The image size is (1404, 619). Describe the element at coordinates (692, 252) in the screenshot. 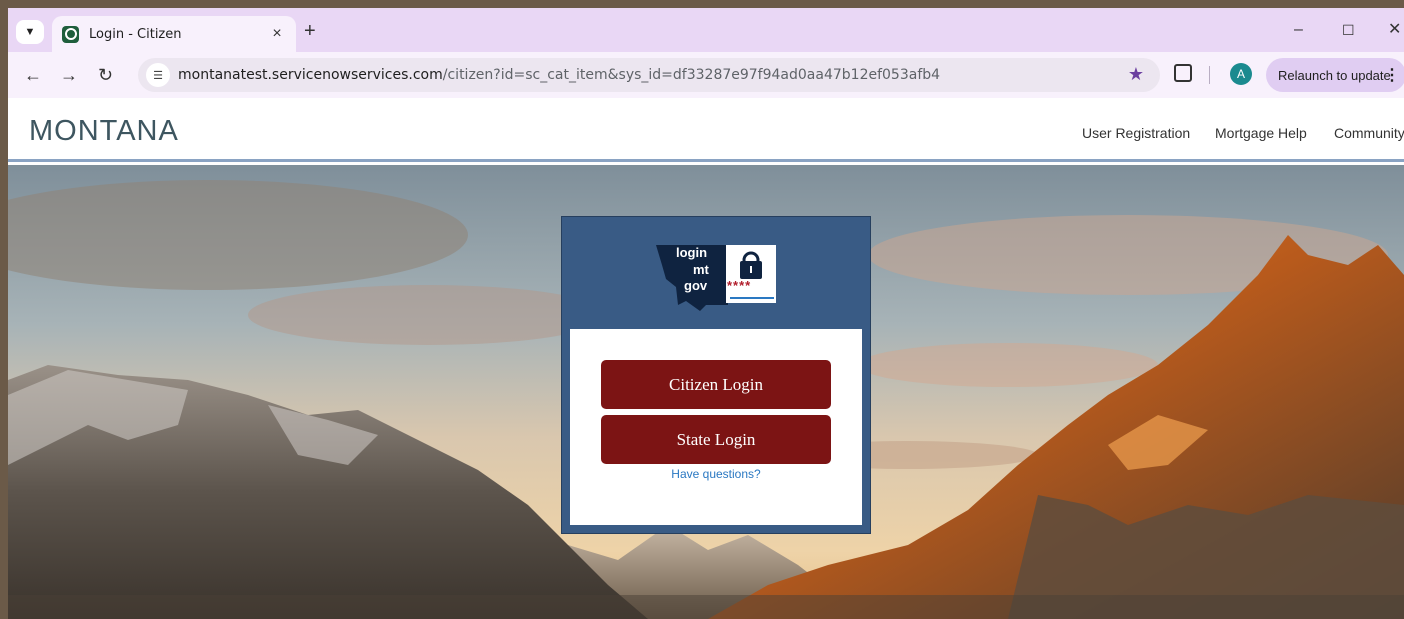

I see `logo-text-login: login` at that location.